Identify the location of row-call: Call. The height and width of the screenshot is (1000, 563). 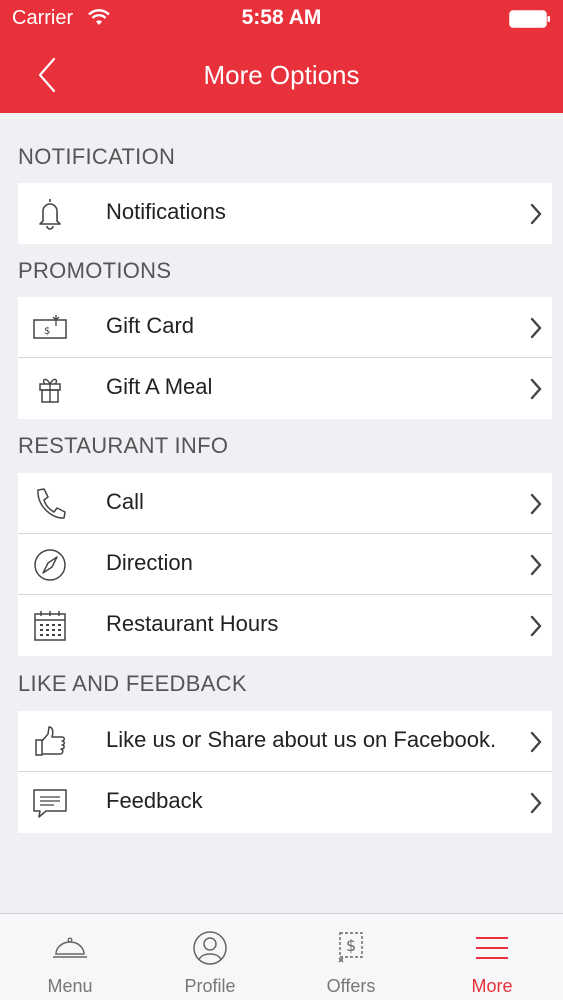
(285, 503).